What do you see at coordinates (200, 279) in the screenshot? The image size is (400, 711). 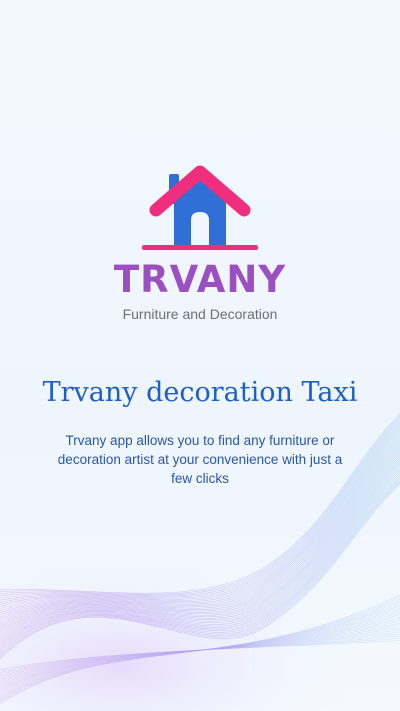 I see `brand-name: TRVANY` at bounding box center [200, 279].